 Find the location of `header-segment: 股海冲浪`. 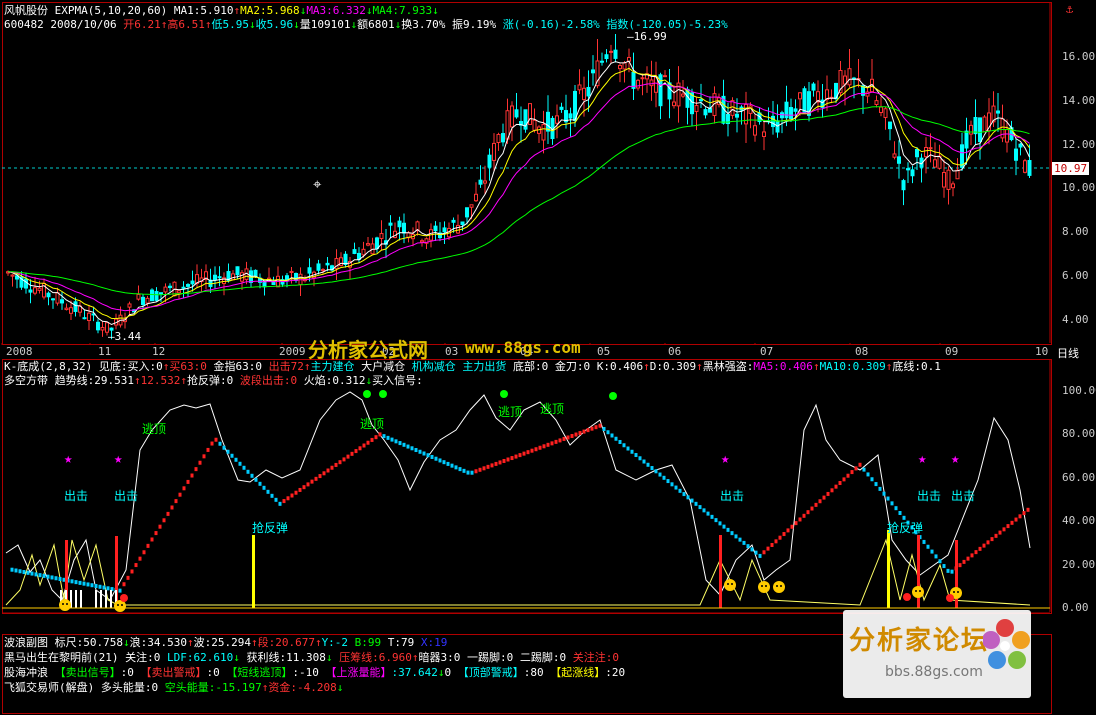

header-segment: 股海冲浪 is located at coordinates (29, 672).